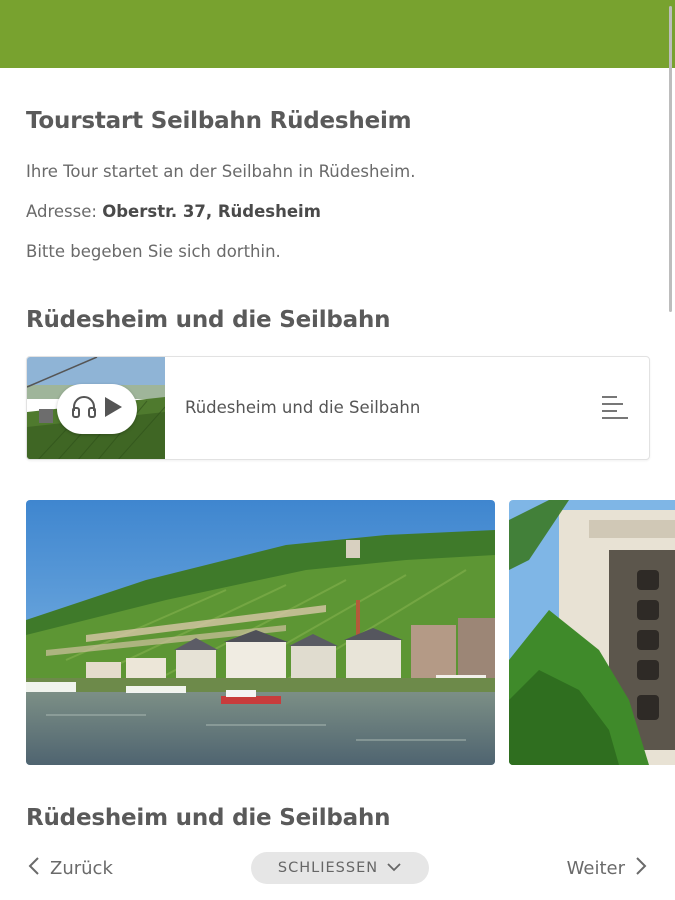 Image resolution: width=675 pixels, height=900 pixels. I want to click on next-label: Weiter, so click(595, 868).